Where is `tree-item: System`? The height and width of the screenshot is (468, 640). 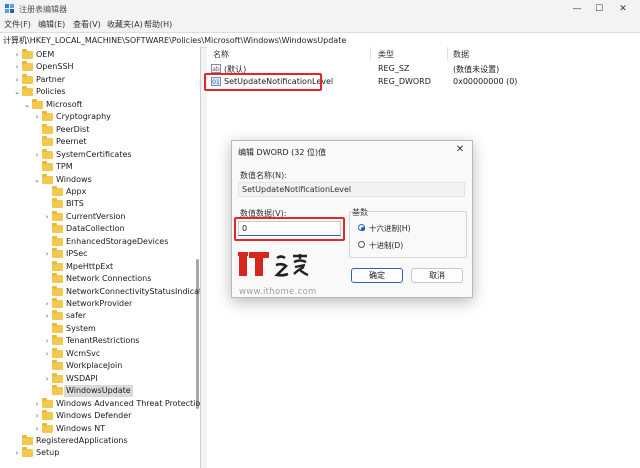 tree-item: System is located at coordinates (100, 328).